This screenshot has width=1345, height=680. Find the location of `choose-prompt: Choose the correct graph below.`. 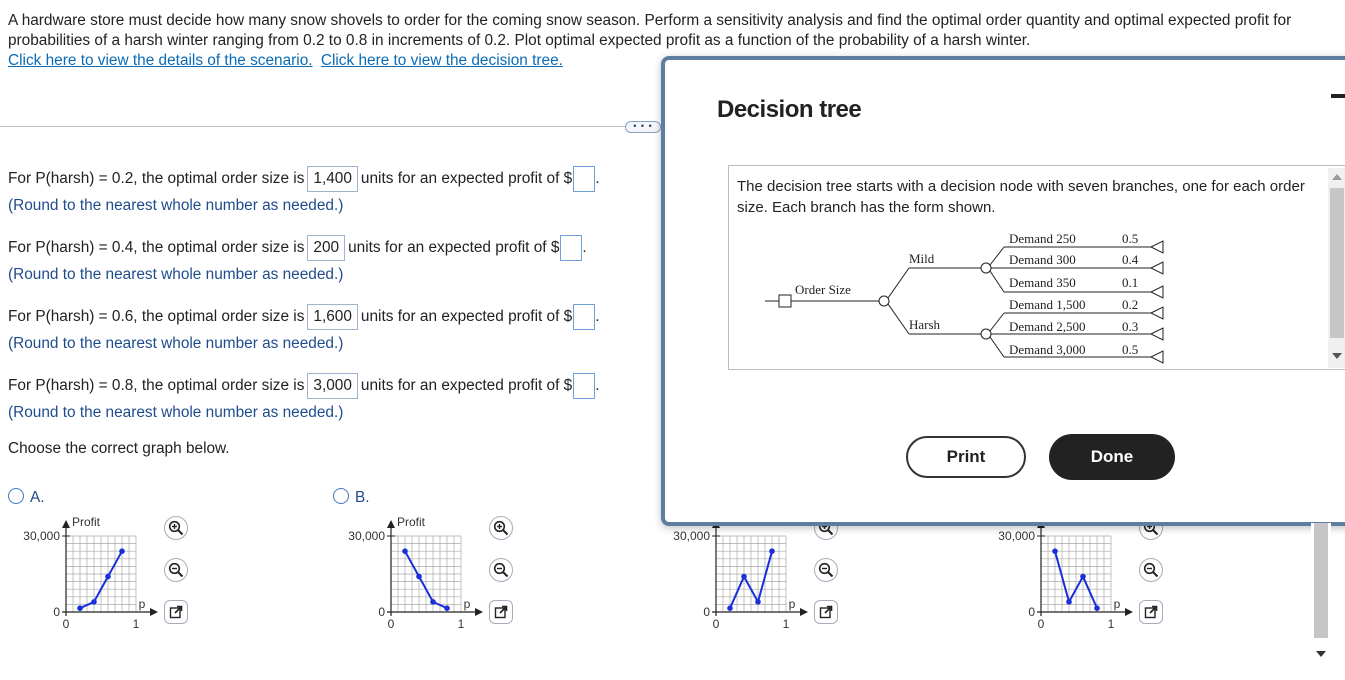

choose-prompt: Choose the correct graph below. is located at coordinates (119, 448).